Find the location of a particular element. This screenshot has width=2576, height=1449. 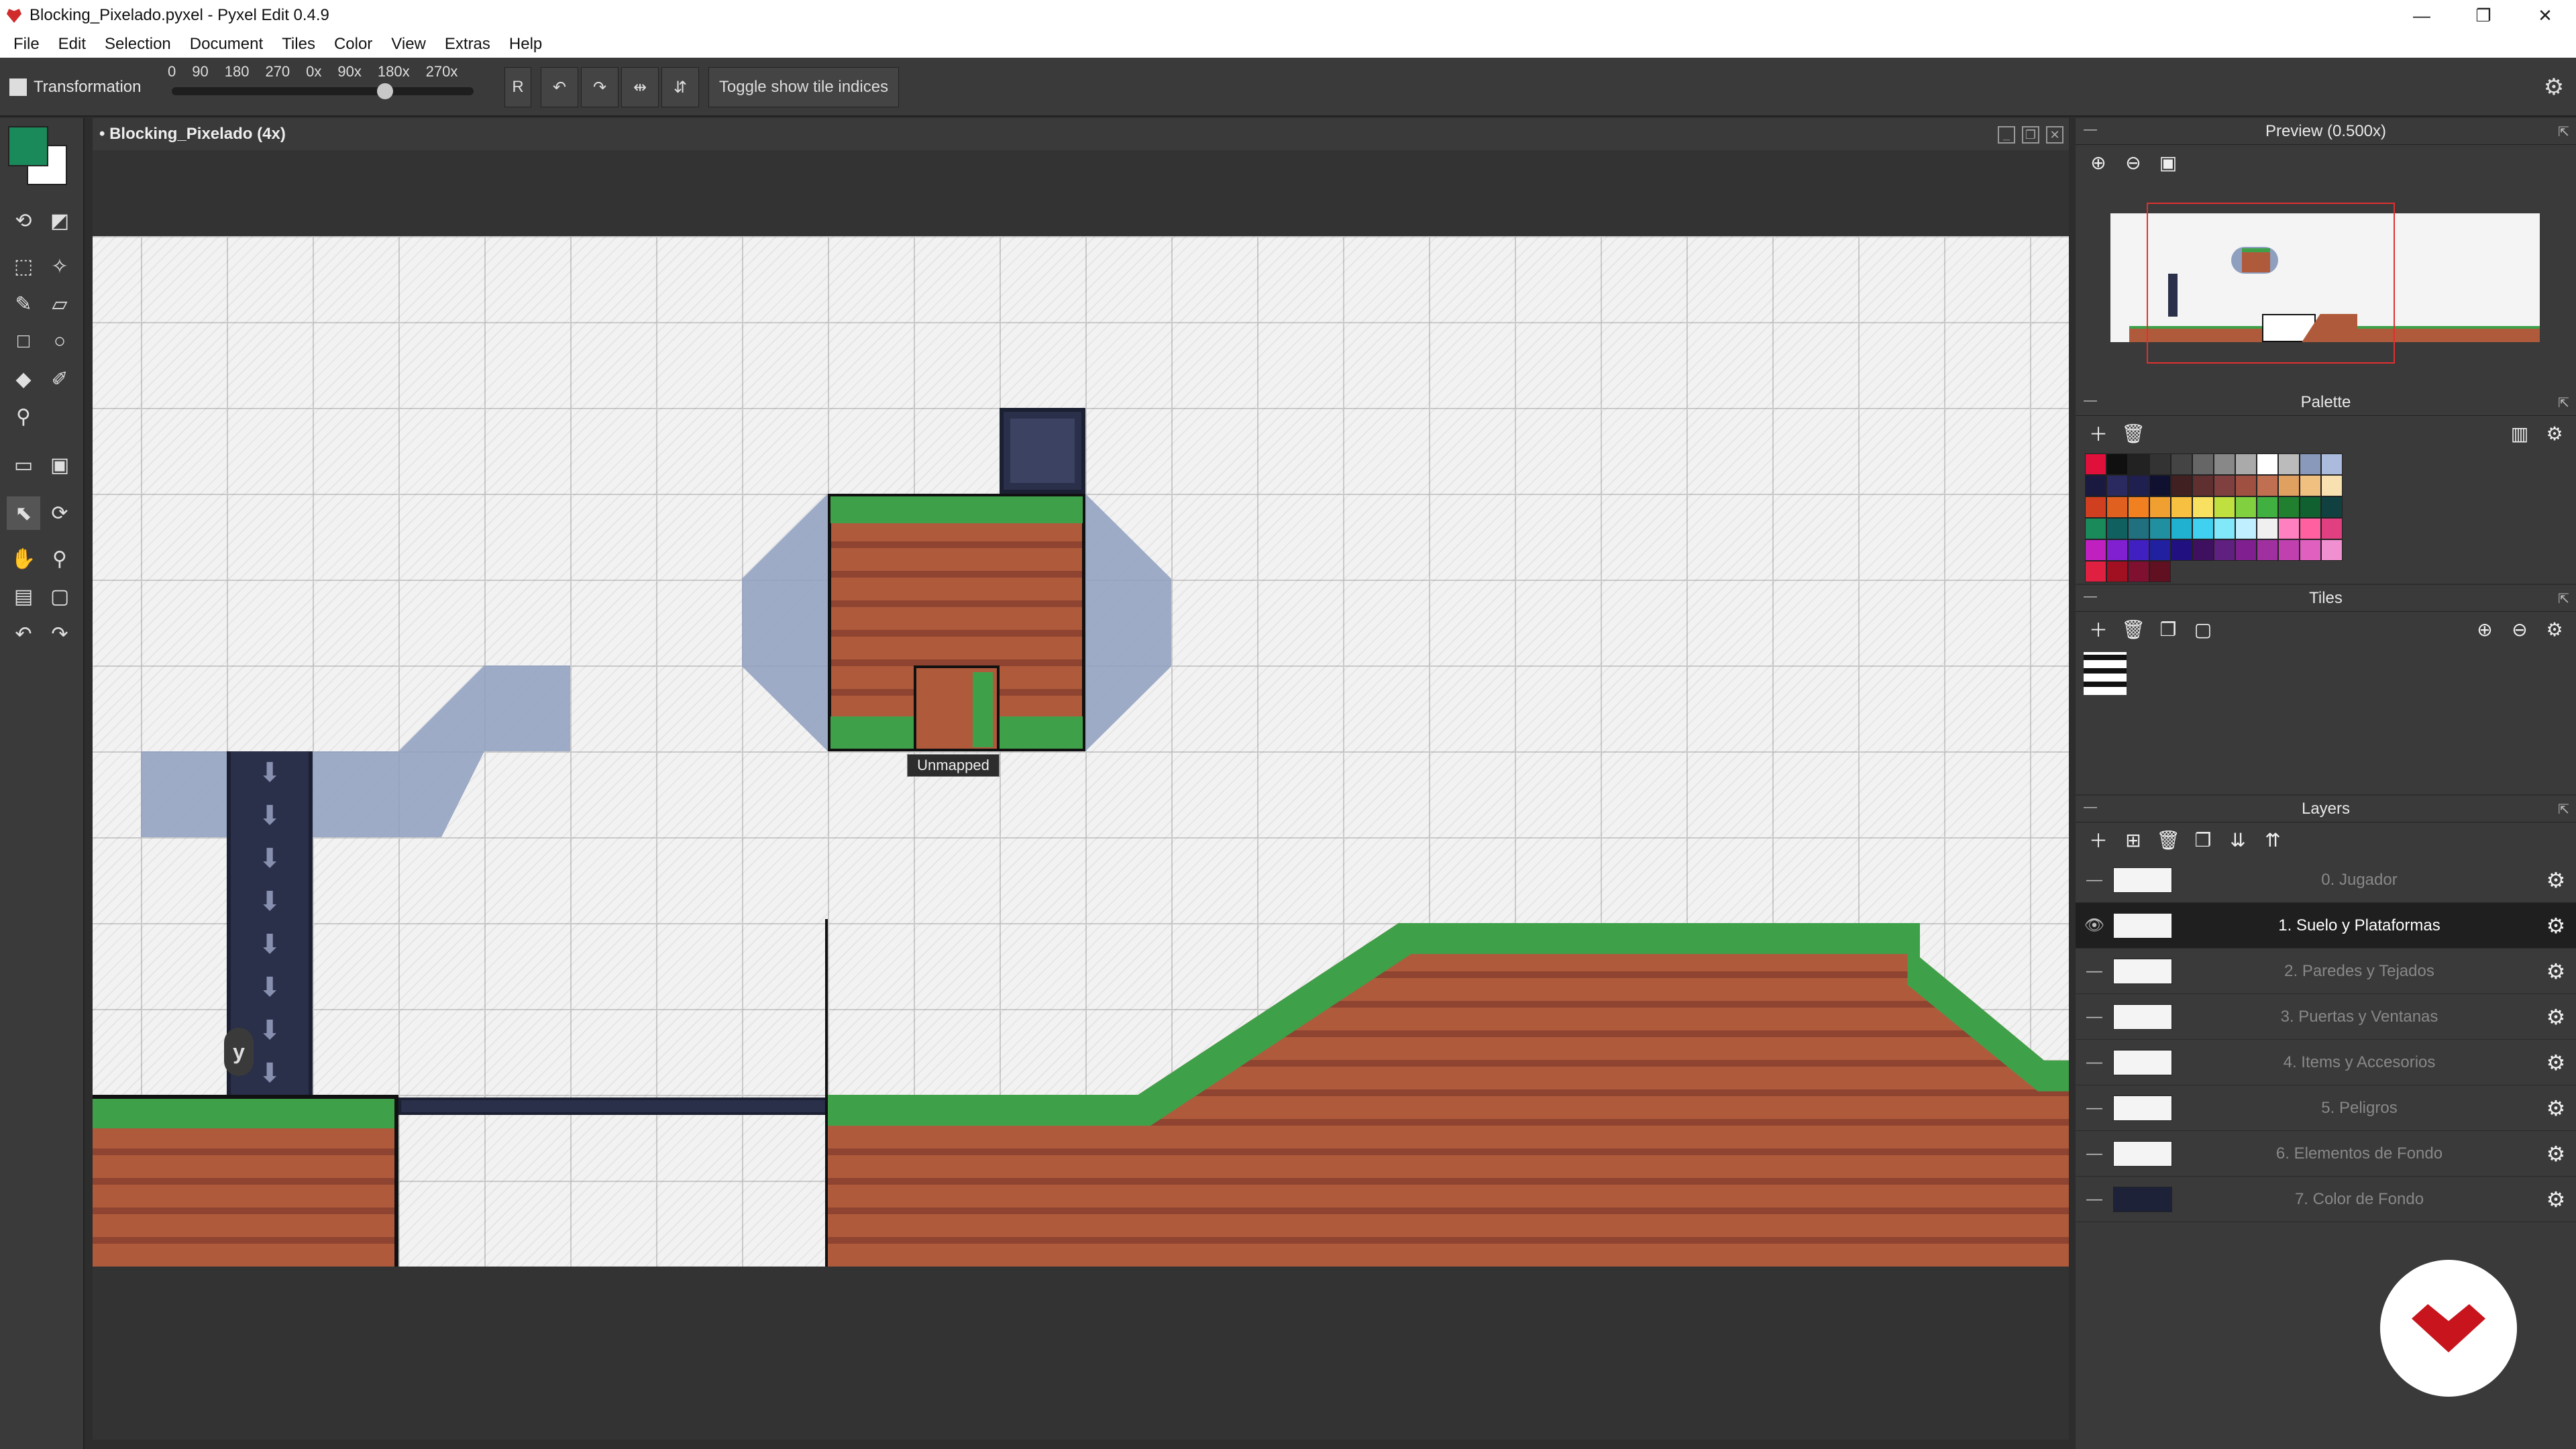

menu-selection: Selection is located at coordinates (137, 44).